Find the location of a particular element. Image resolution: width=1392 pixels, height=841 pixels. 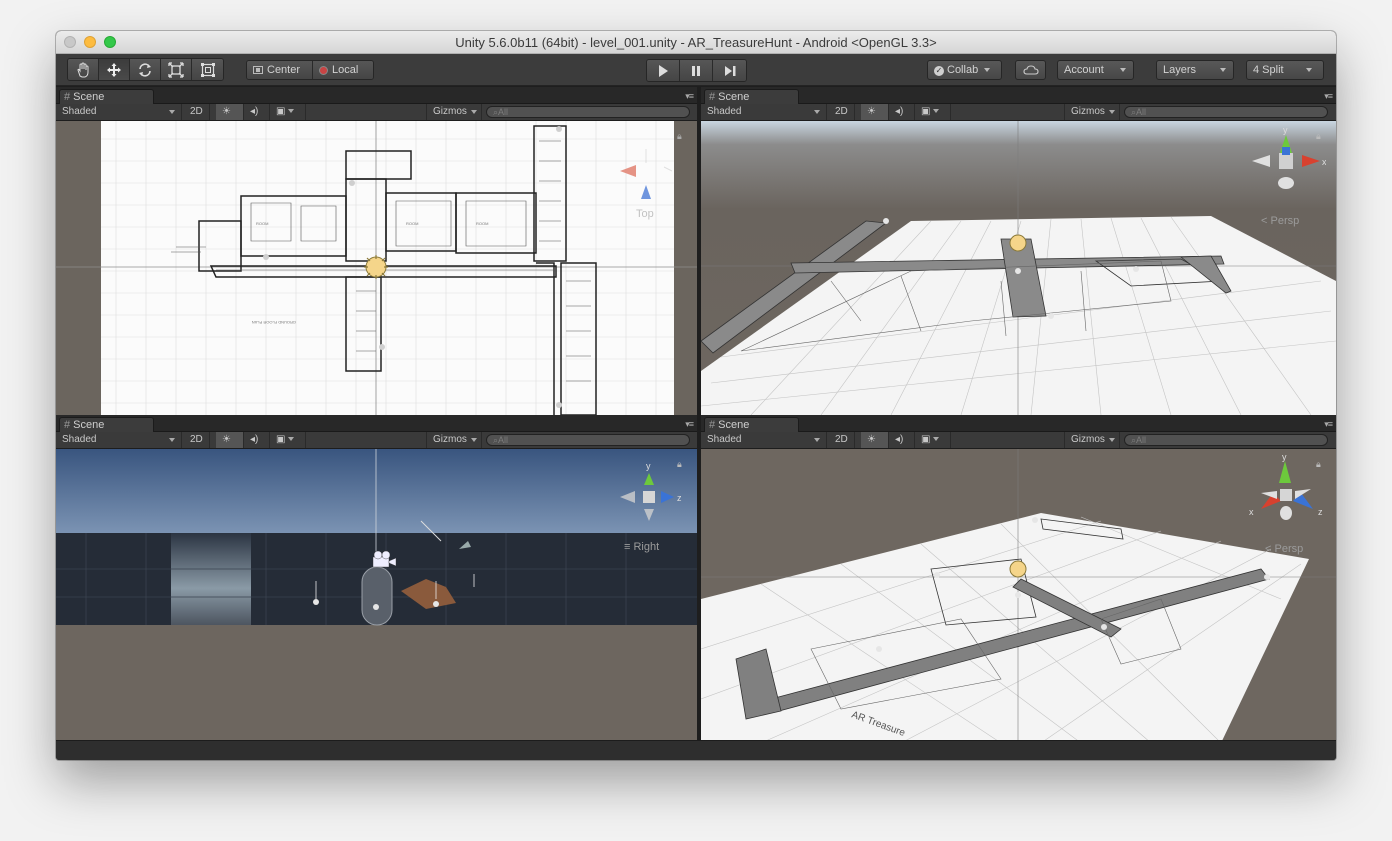

tab-label: Scene is located at coordinates (89, 97).